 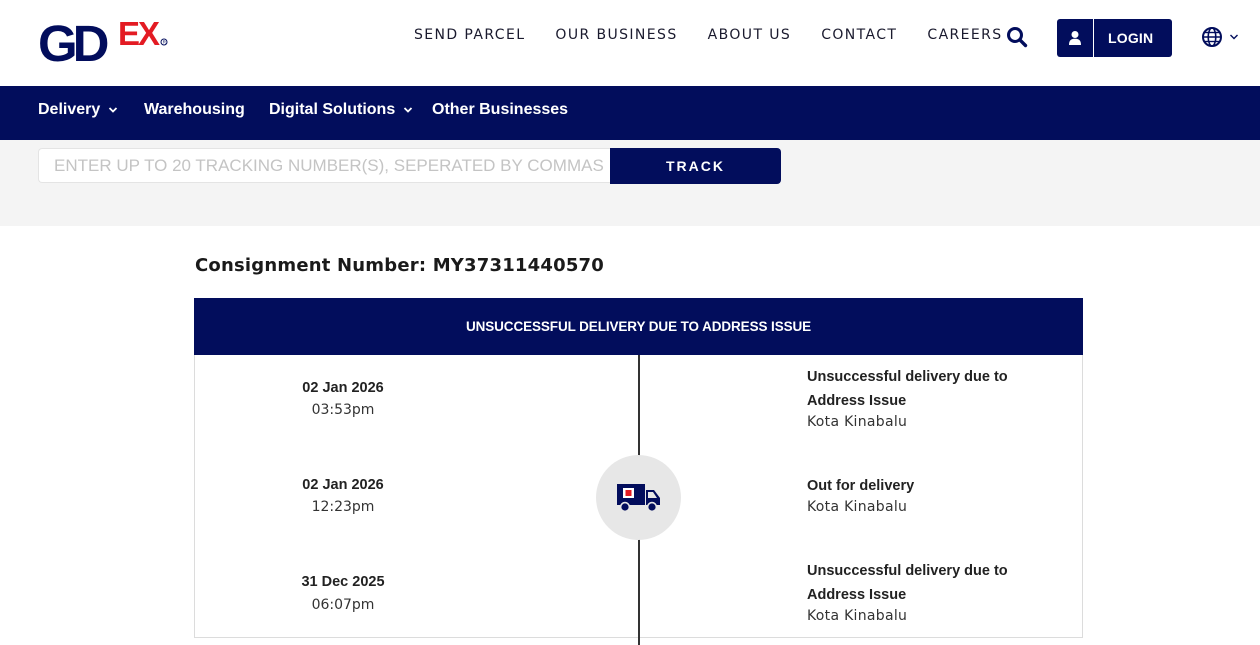 I want to click on consignment-number: Consignment Number: MY37311440570, so click(x=400, y=265).